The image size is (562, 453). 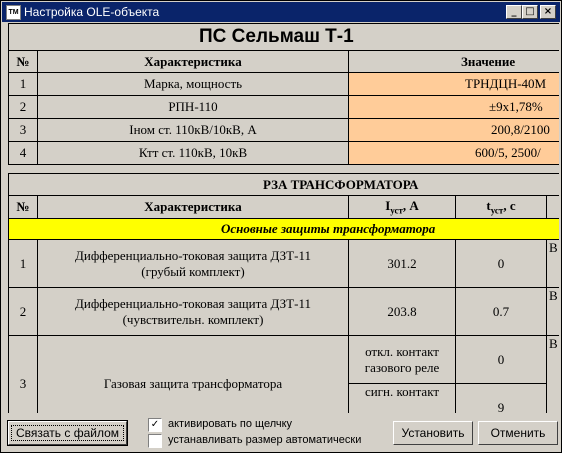 I want to click on rza-header-iust: Iуст, А, so click(x=402, y=207).